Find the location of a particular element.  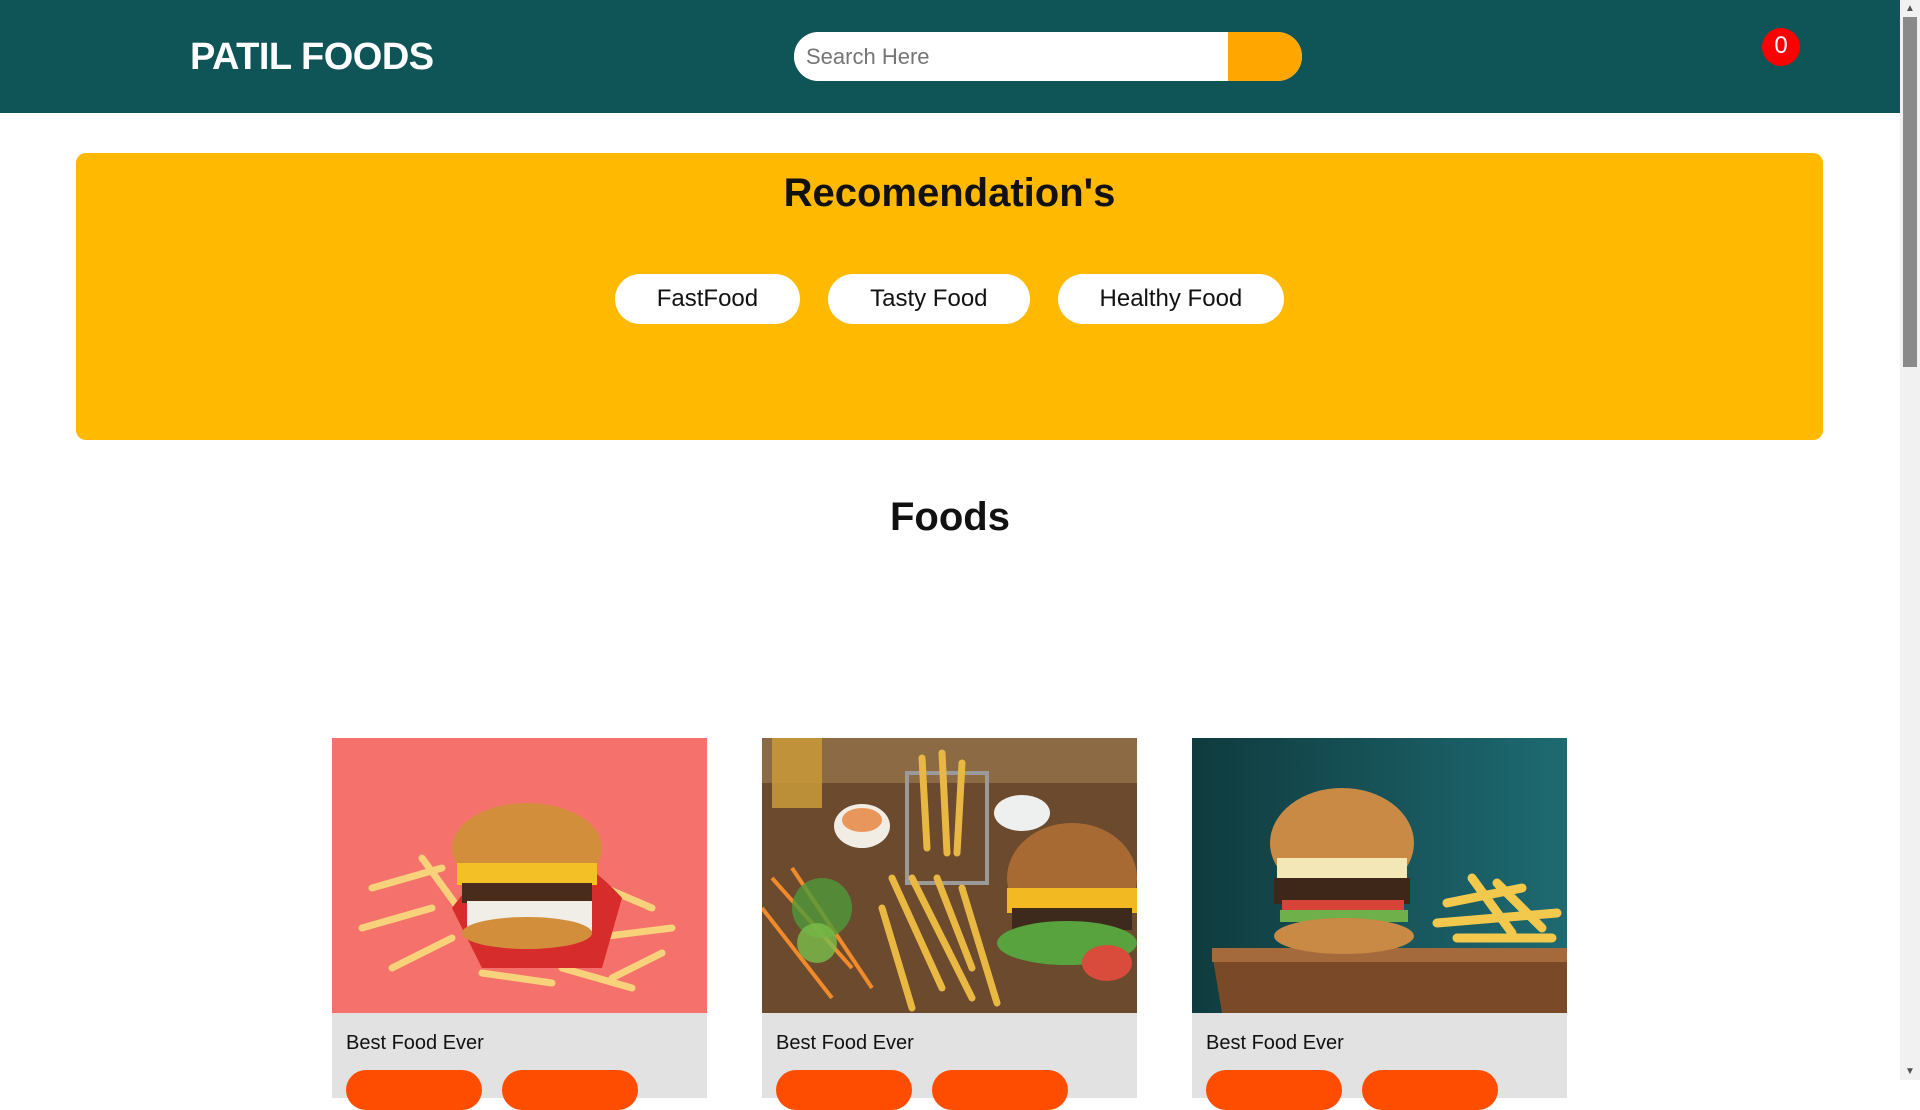

tasty-food-button: Tasty Food is located at coordinates (929, 299).